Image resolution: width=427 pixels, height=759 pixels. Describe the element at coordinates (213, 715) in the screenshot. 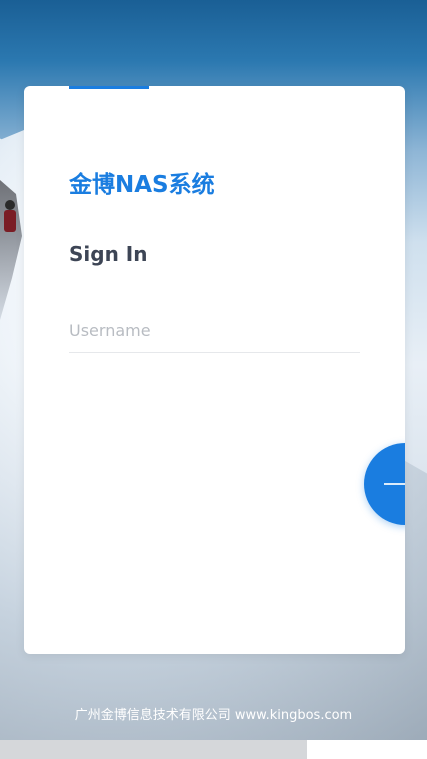

I see `footer-company-text: 广州金博信息技术有限公司 www.kingbos.com` at that location.